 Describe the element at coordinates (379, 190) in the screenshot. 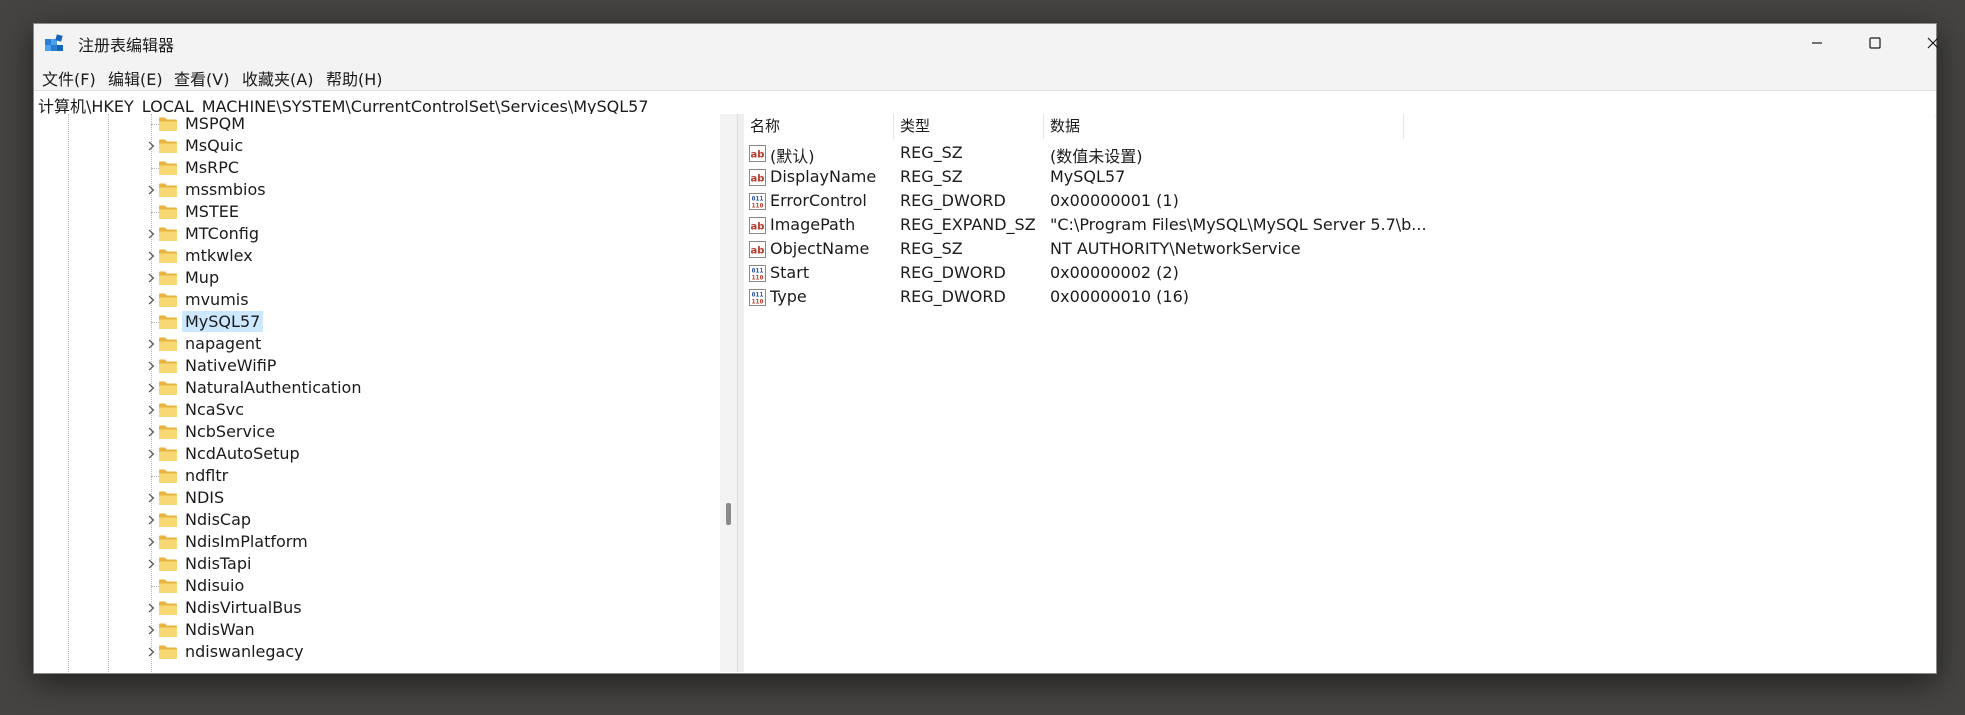

I see `tree-item: mssmbios` at that location.